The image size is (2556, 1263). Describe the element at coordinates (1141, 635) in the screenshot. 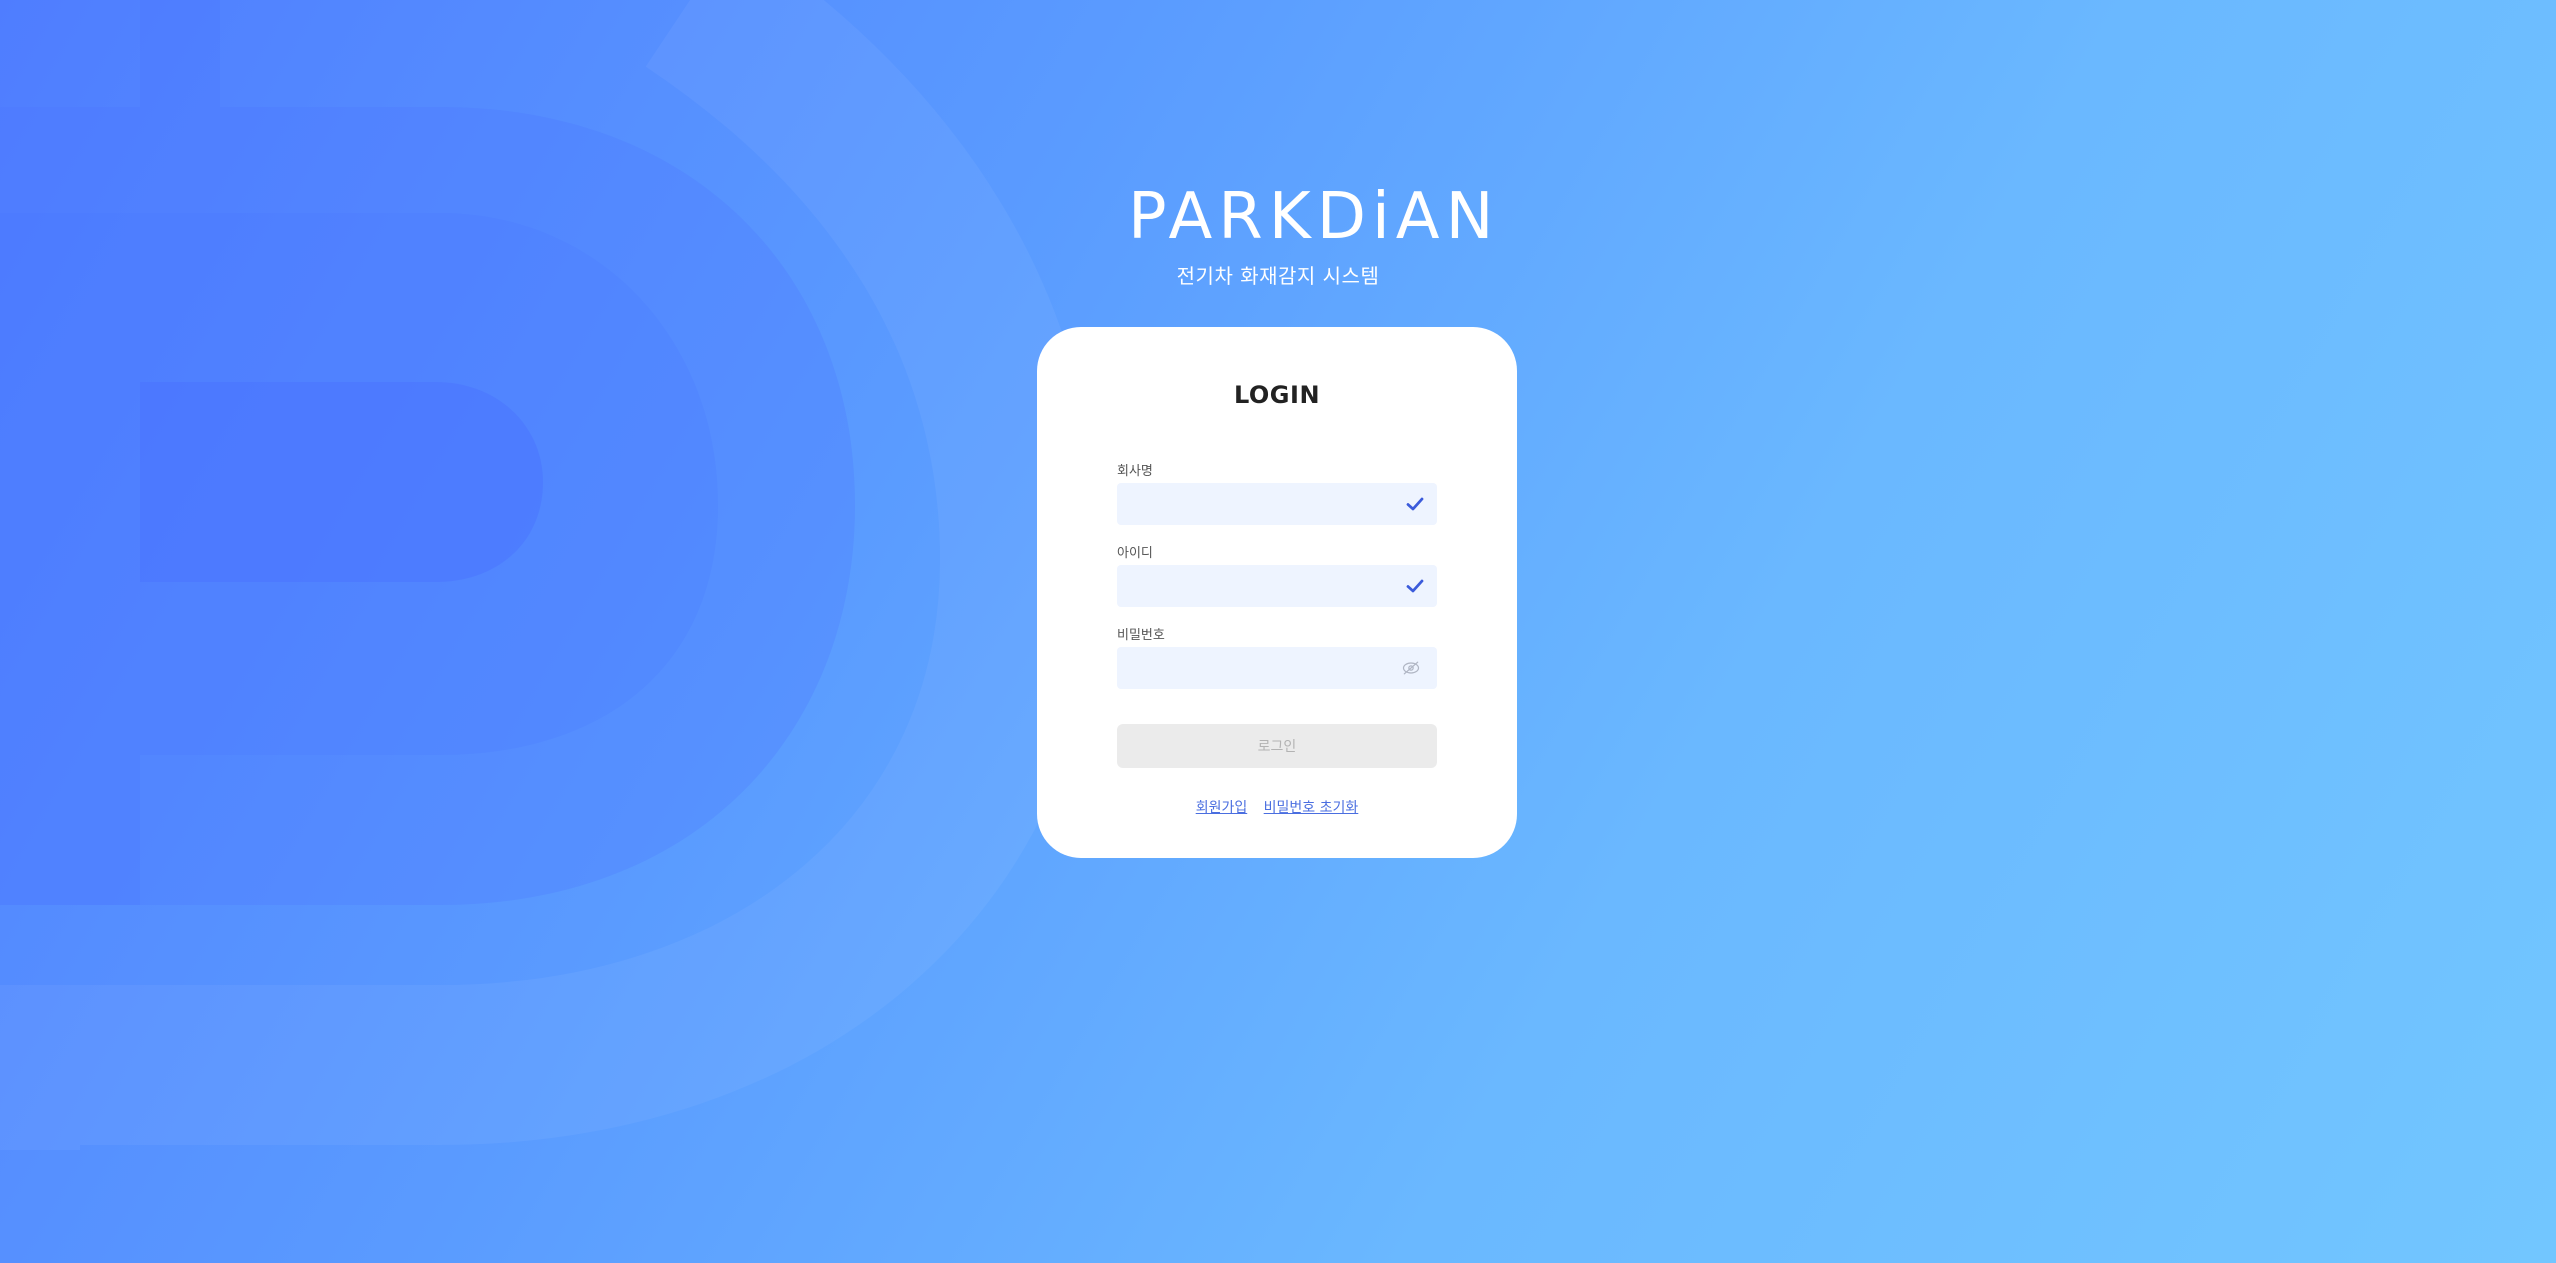

I see `password-field-label: 비밀번호` at that location.